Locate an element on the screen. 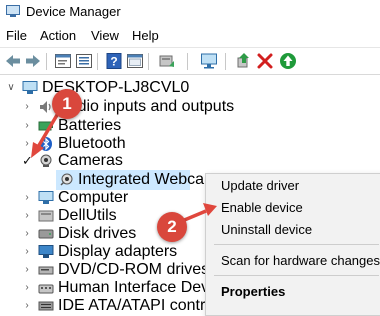 This screenshot has height=316, width=380. menu-file: File is located at coordinates (16, 35).